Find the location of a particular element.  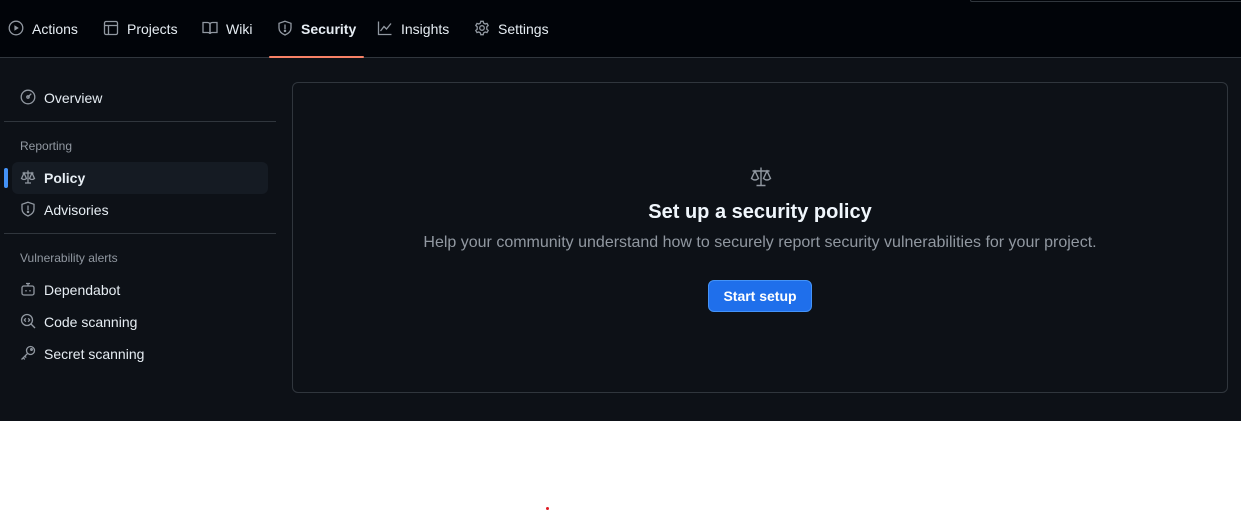

sidebar-item-label: Overview is located at coordinates (73, 98).